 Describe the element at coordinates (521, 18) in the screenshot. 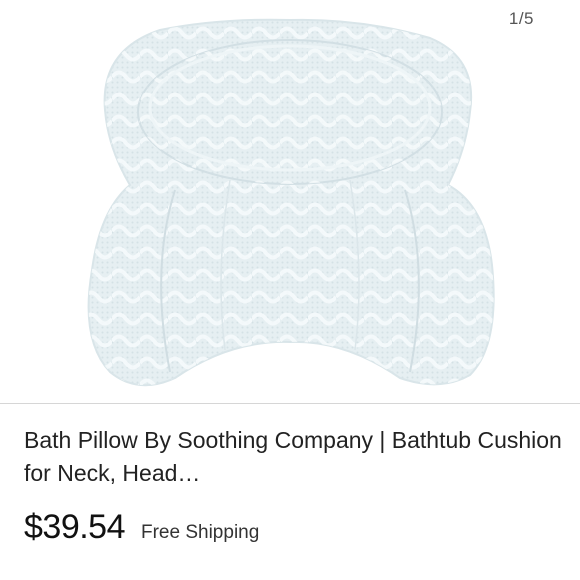

I see `image-counter: 1/5` at that location.